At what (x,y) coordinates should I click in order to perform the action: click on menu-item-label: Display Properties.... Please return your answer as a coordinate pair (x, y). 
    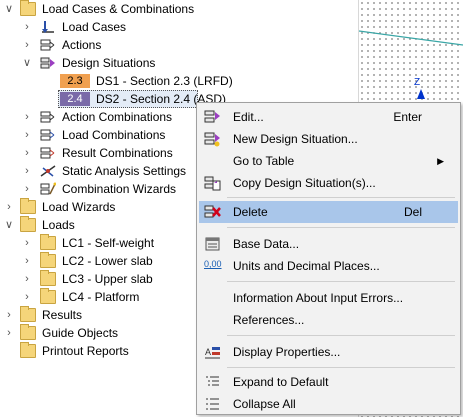
    Looking at the image, I should click on (287, 352).